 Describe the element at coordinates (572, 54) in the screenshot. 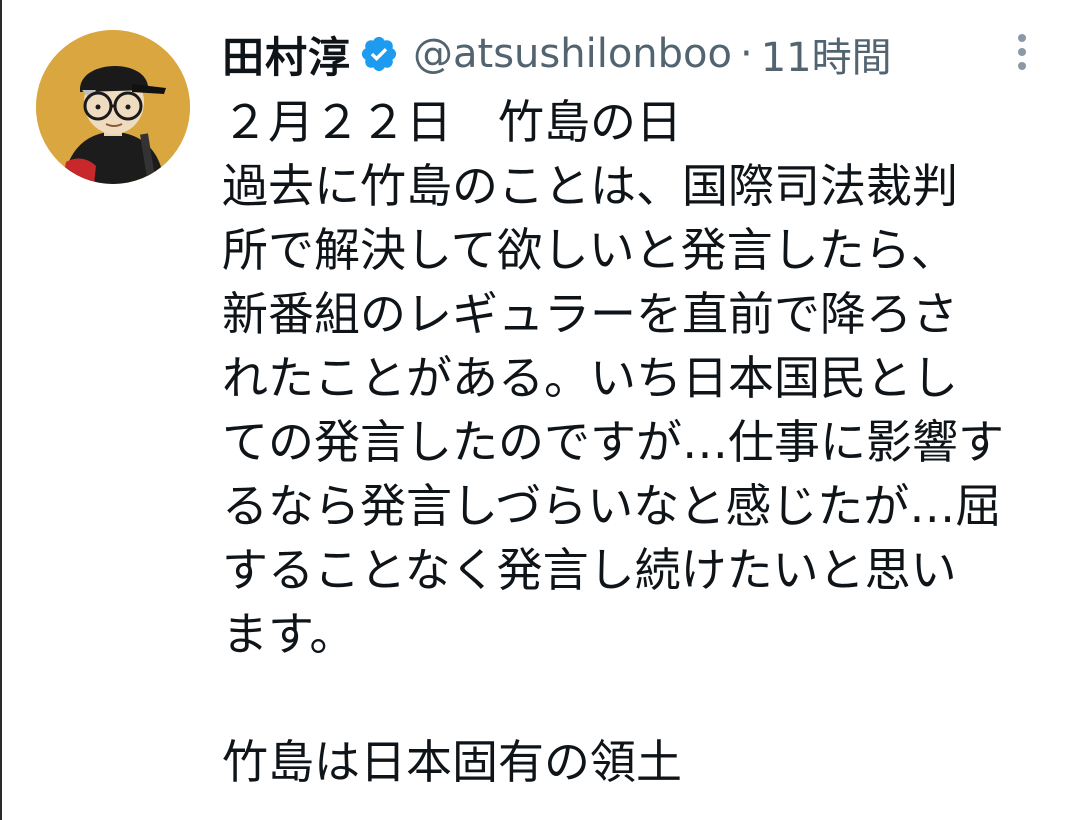

I see `user-handle: @atsushilonboo` at that location.